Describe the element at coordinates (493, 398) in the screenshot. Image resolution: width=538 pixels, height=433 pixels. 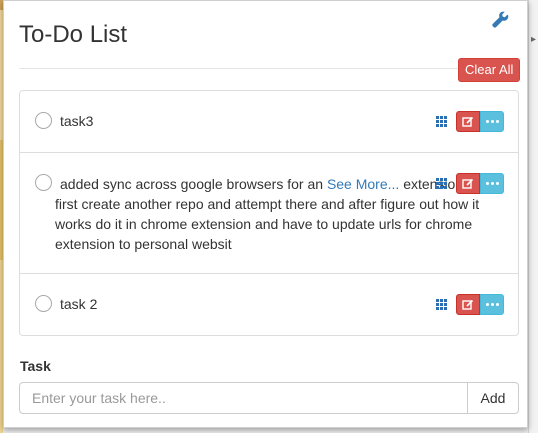
I see `add-button: Add` at that location.